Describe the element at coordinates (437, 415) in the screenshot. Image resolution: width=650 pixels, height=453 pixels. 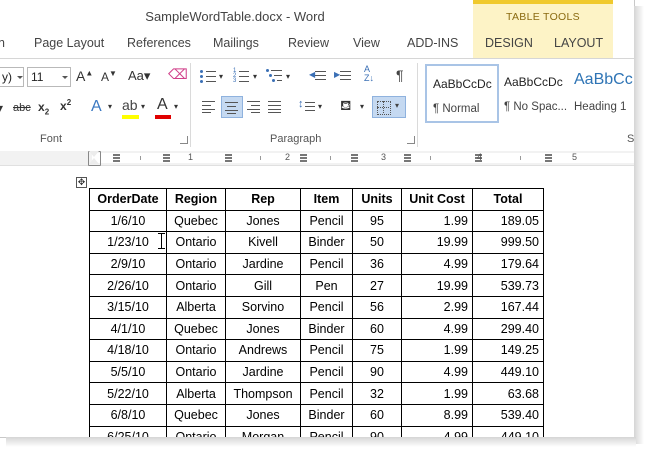
I see `cell-unit-cost: 8.99` at that location.